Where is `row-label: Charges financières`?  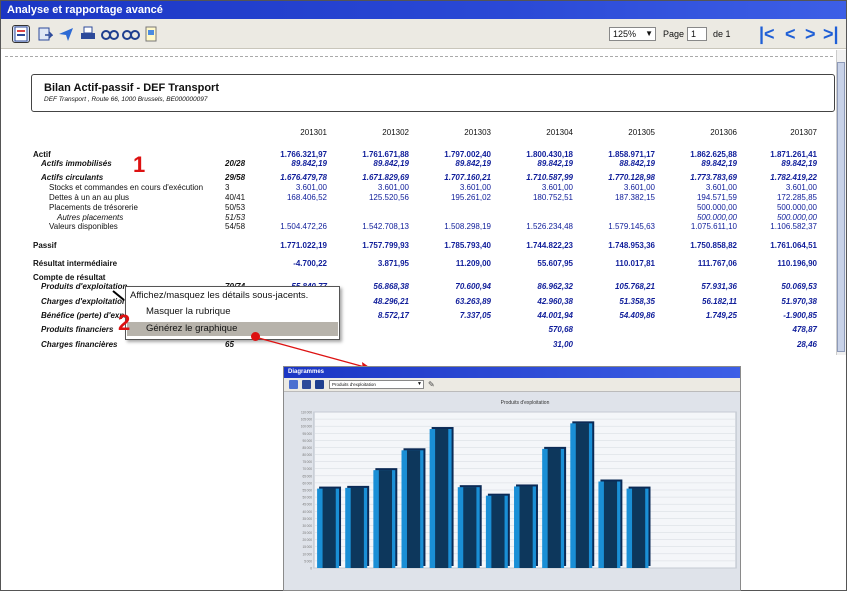
row-label: Charges financières is located at coordinates (79, 344).